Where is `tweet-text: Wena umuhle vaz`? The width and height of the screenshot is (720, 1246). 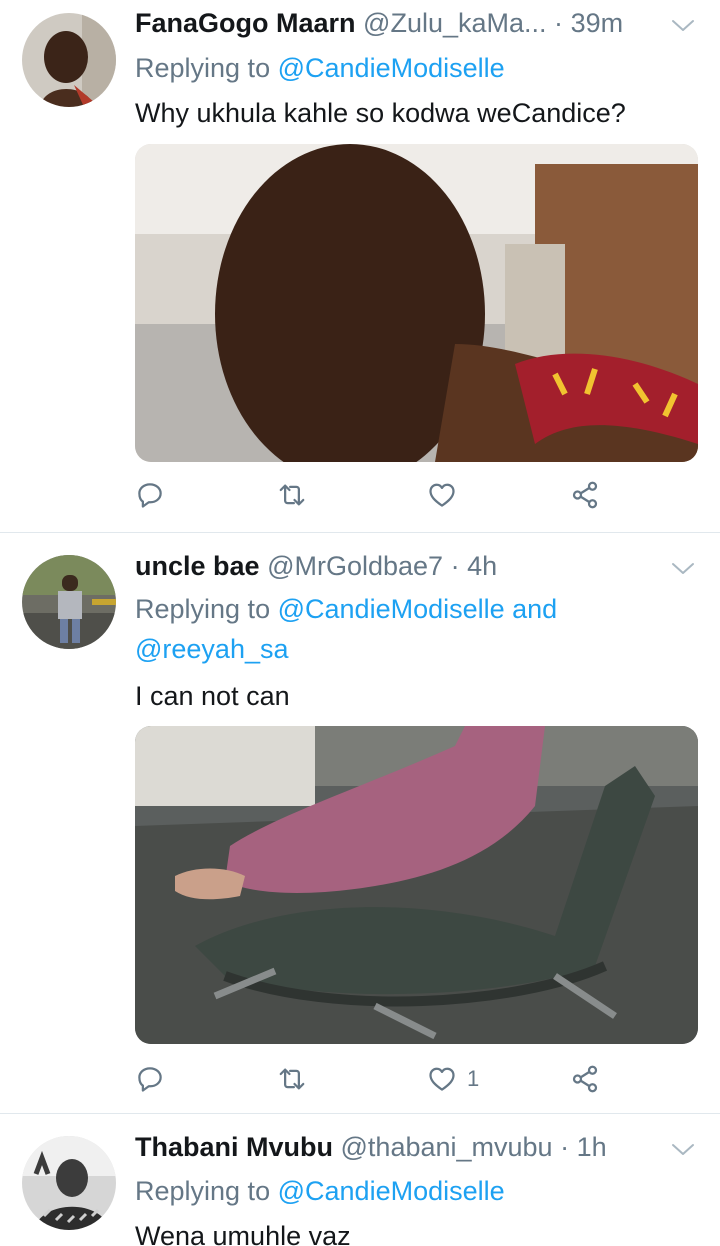
tweet-text: Wena umuhle vaz is located at coordinates (243, 1233).